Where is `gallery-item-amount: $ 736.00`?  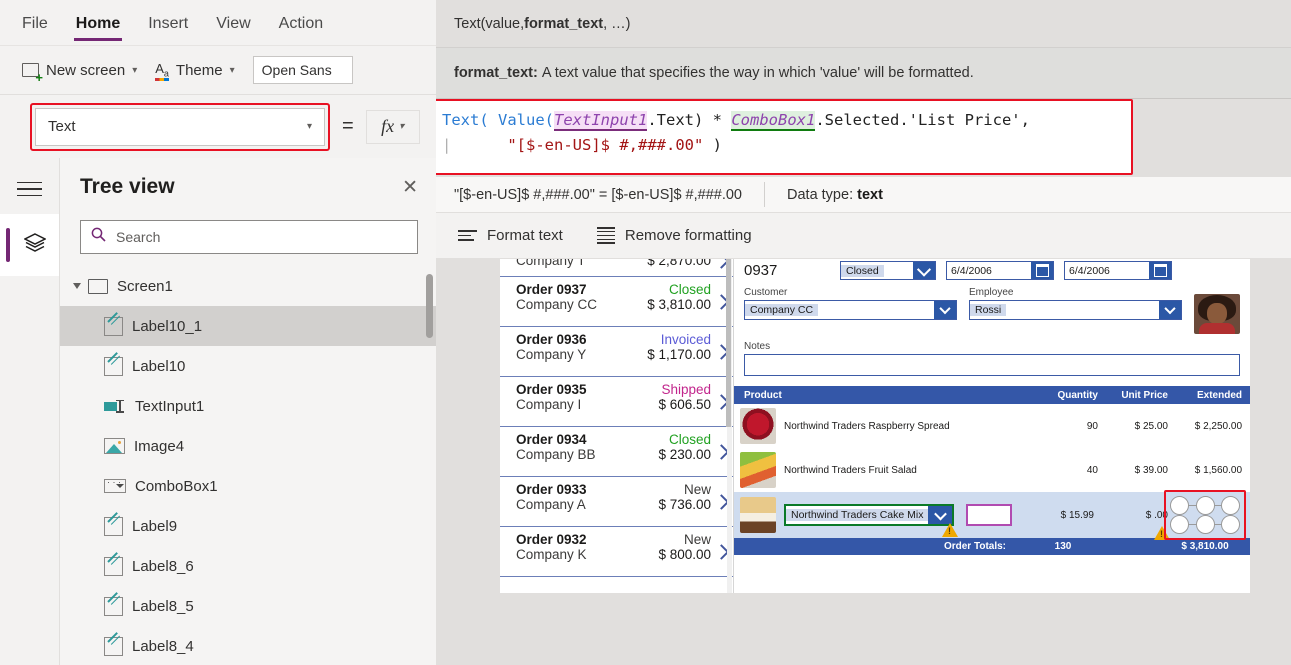
gallery-item-amount: $ 736.00 is located at coordinates (684, 504).